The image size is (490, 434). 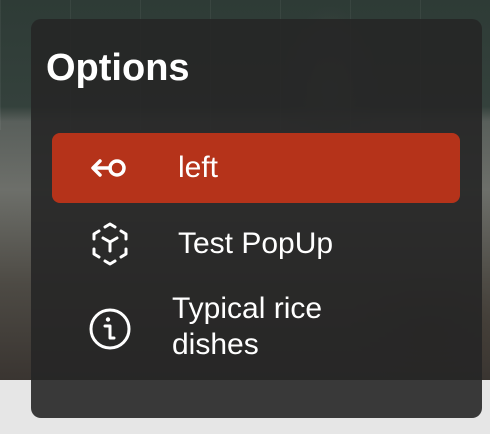 I want to click on menu-item-label: Typical rice dishes, so click(x=247, y=326).